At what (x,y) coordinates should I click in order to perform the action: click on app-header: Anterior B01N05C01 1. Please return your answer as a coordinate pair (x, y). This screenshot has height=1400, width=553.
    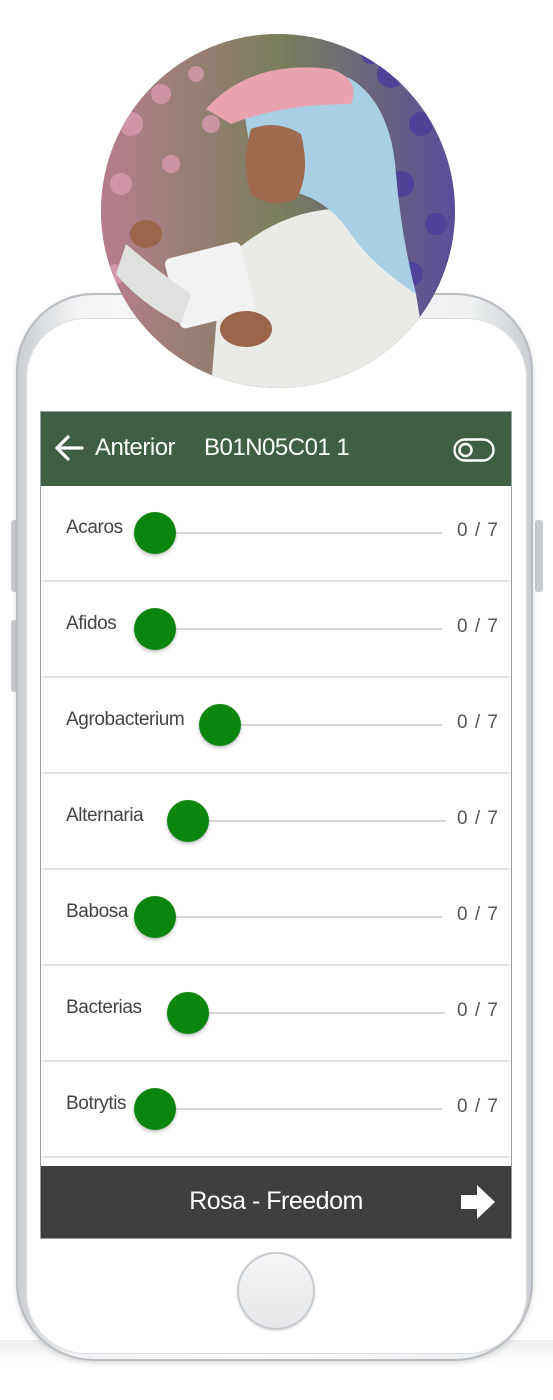
    Looking at the image, I should click on (276, 449).